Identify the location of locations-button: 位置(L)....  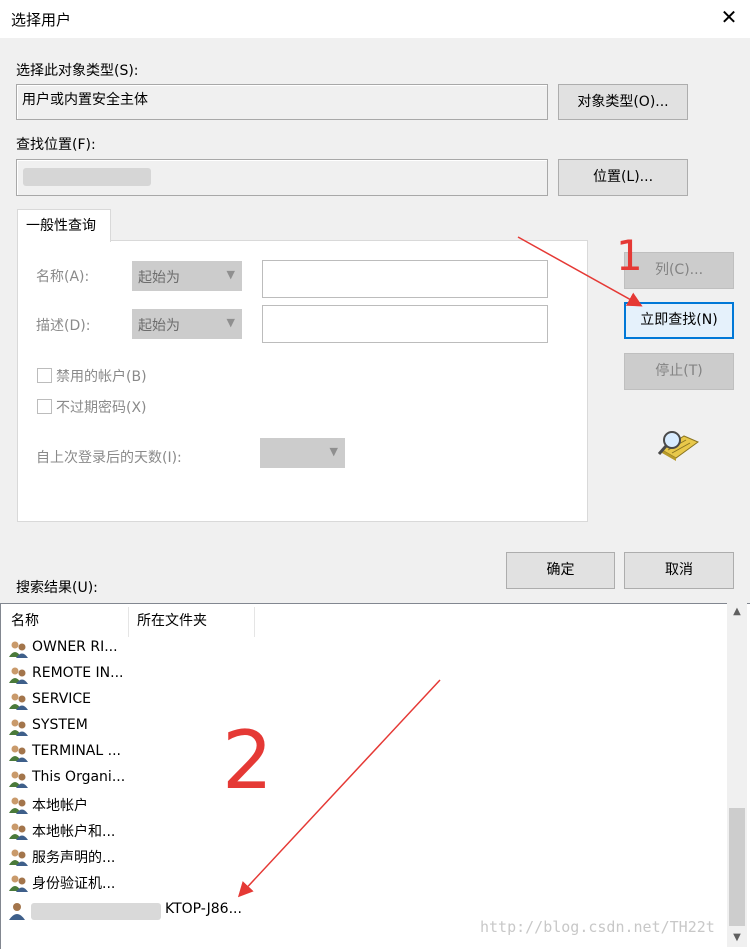
(623, 177).